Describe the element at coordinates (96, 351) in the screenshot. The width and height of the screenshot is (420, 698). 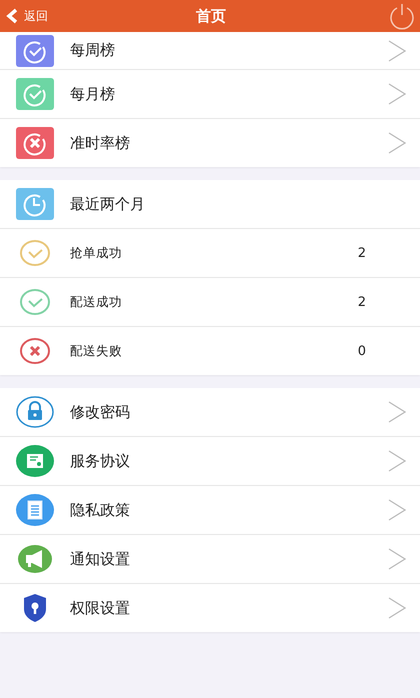
I see `row-label: 配送失败` at that location.